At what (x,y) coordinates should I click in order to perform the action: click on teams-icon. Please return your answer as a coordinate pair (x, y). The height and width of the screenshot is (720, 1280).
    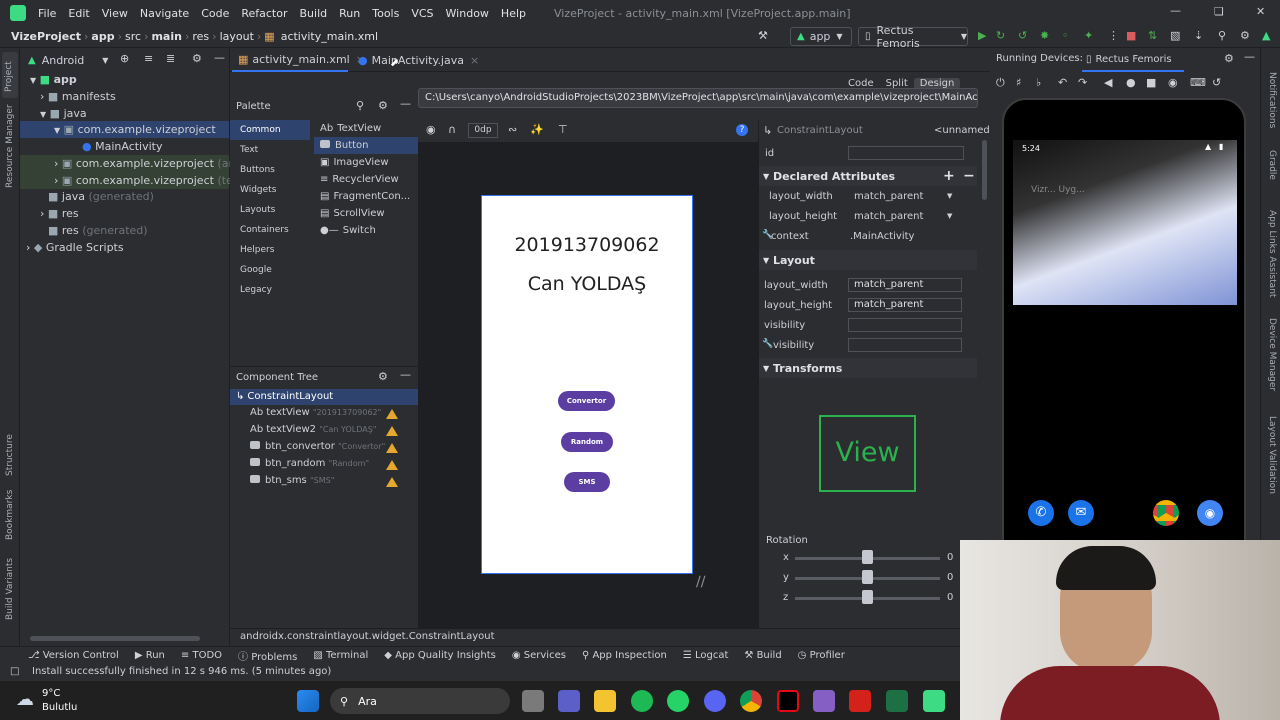
    Looking at the image, I should click on (569, 701).